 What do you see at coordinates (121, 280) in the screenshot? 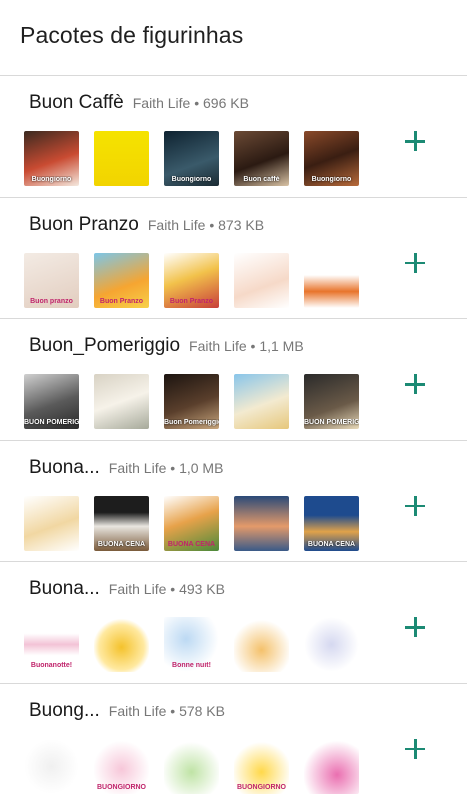
I see `sandwich-sticker: Buon Pranzo` at bounding box center [121, 280].